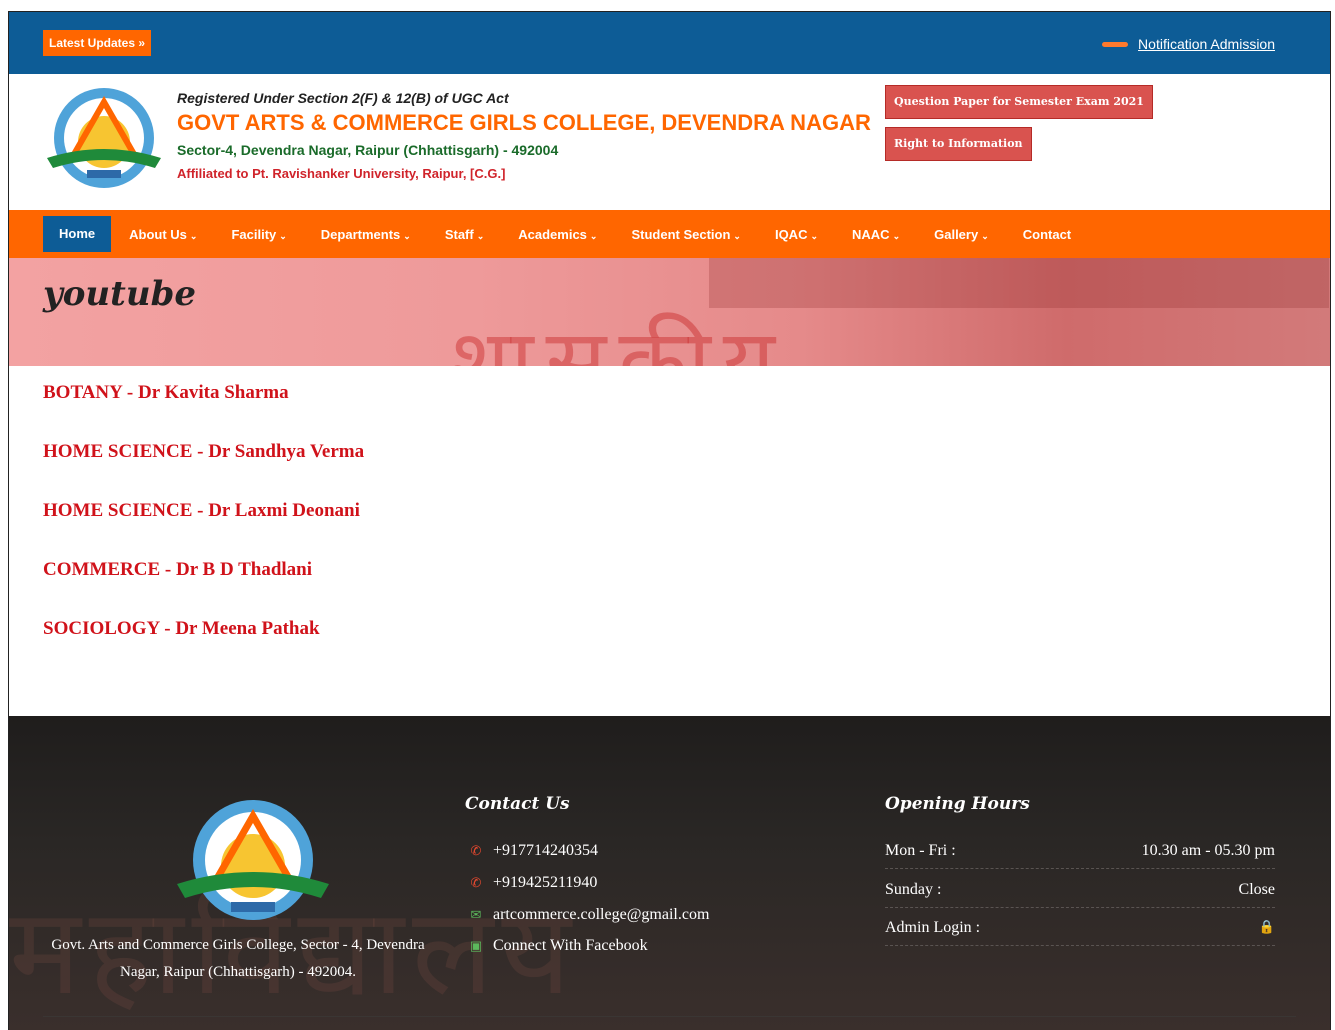 Image resolution: width=1335 pixels, height=1030 pixels. I want to click on nav-item-label: NAAC, so click(871, 234).